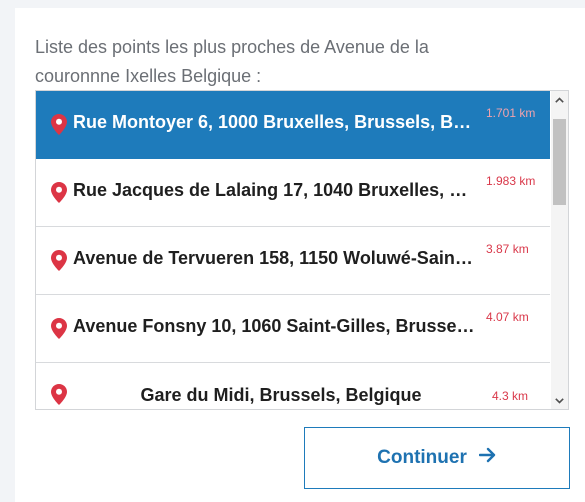 This screenshot has width=585, height=502. I want to click on scroll-up-icon, so click(559, 99).